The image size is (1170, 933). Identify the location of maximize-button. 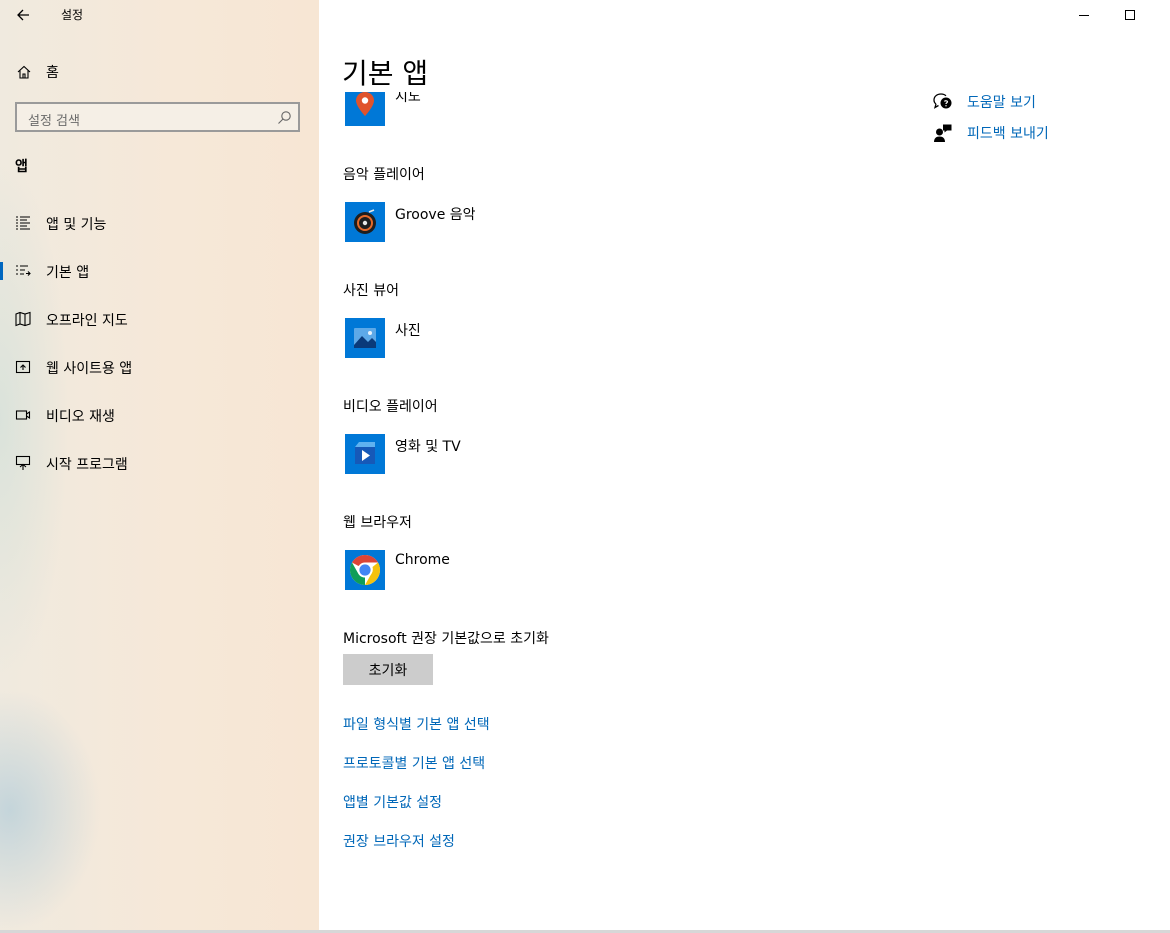
(1130, 15).